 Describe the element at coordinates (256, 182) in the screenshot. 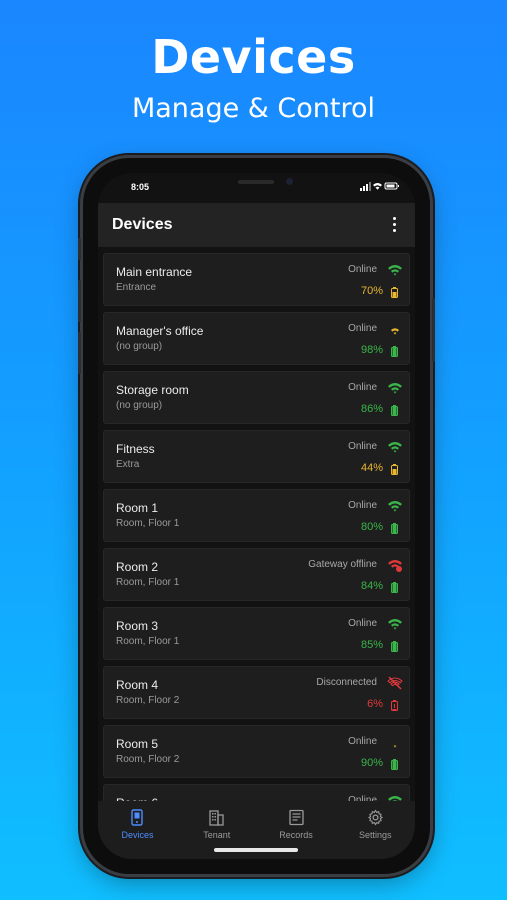

I see `speaker` at that location.